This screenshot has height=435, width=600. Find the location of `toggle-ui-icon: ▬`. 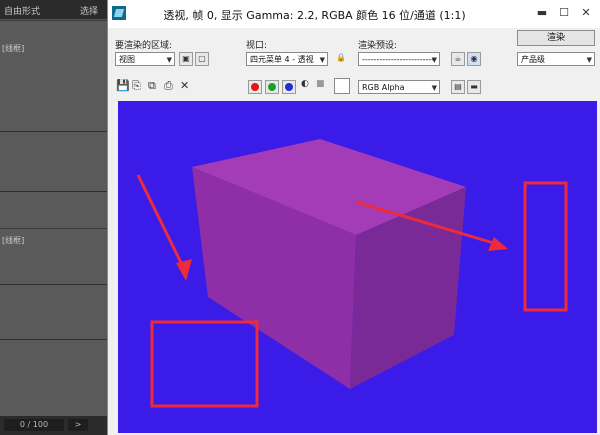

toggle-ui-icon: ▬ is located at coordinates (474, 87).